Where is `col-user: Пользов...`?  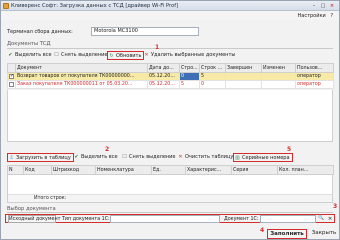 col-user: Пользов... is located at coordinates (314, 68).